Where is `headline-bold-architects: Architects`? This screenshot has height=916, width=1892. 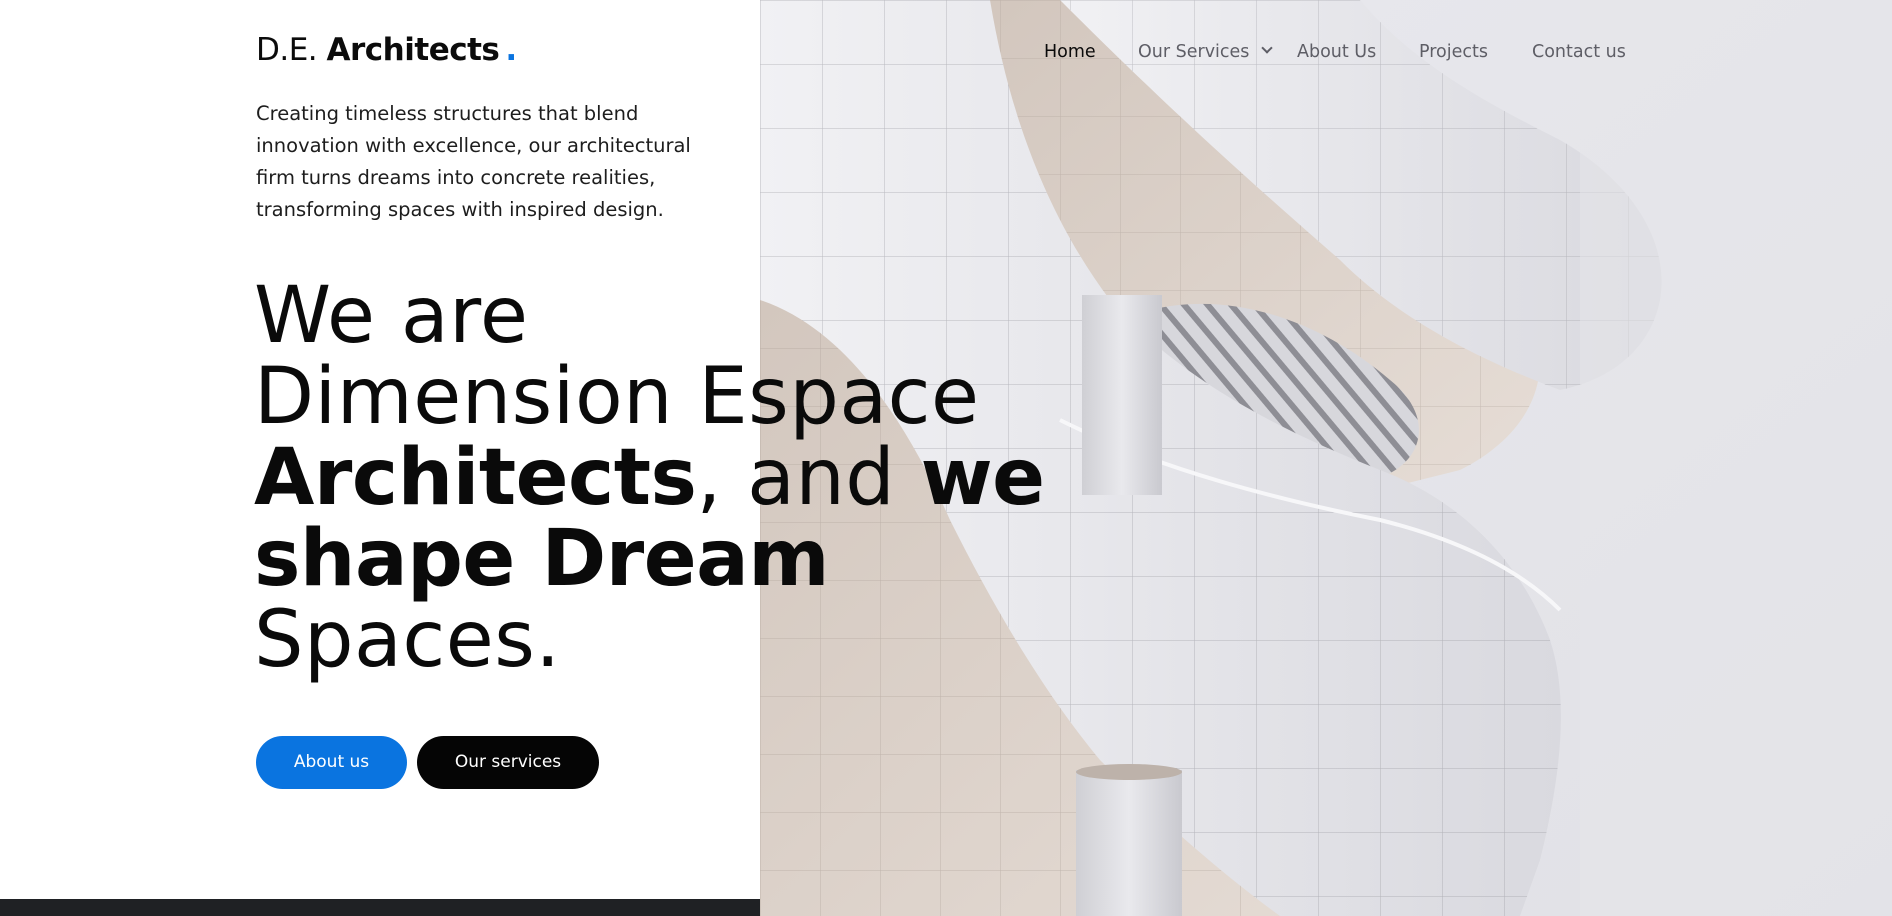 headline-bold-architects: Architects is located at coordinates (475, 478).